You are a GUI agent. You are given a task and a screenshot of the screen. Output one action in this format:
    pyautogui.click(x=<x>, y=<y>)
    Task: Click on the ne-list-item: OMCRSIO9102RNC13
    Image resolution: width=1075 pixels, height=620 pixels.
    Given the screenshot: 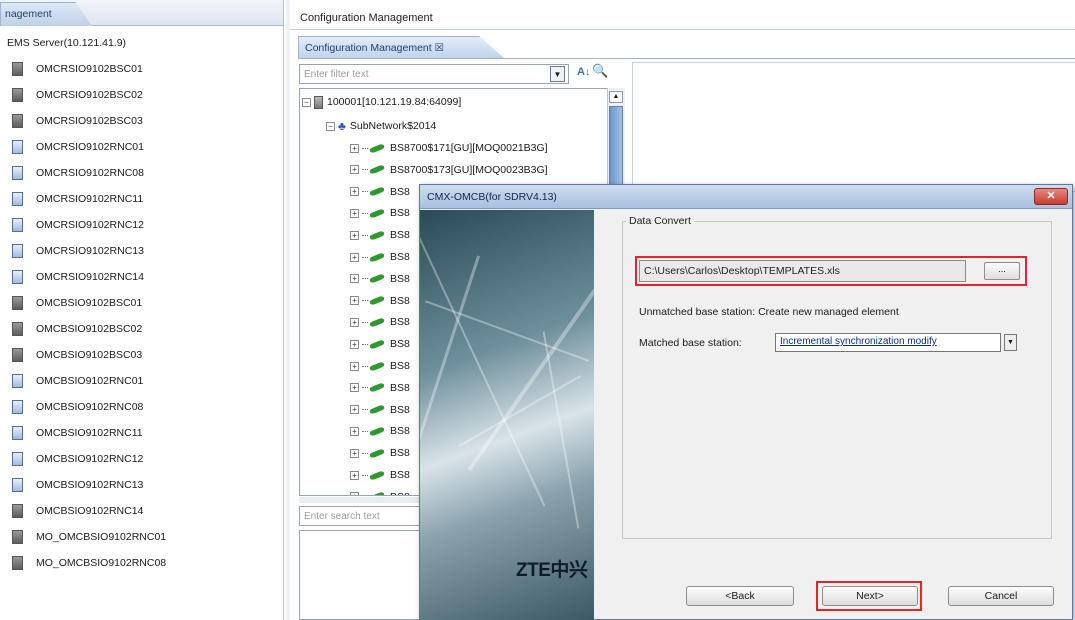 What is the action you would take?
    pyautogui.click(x=141, y=251)
    